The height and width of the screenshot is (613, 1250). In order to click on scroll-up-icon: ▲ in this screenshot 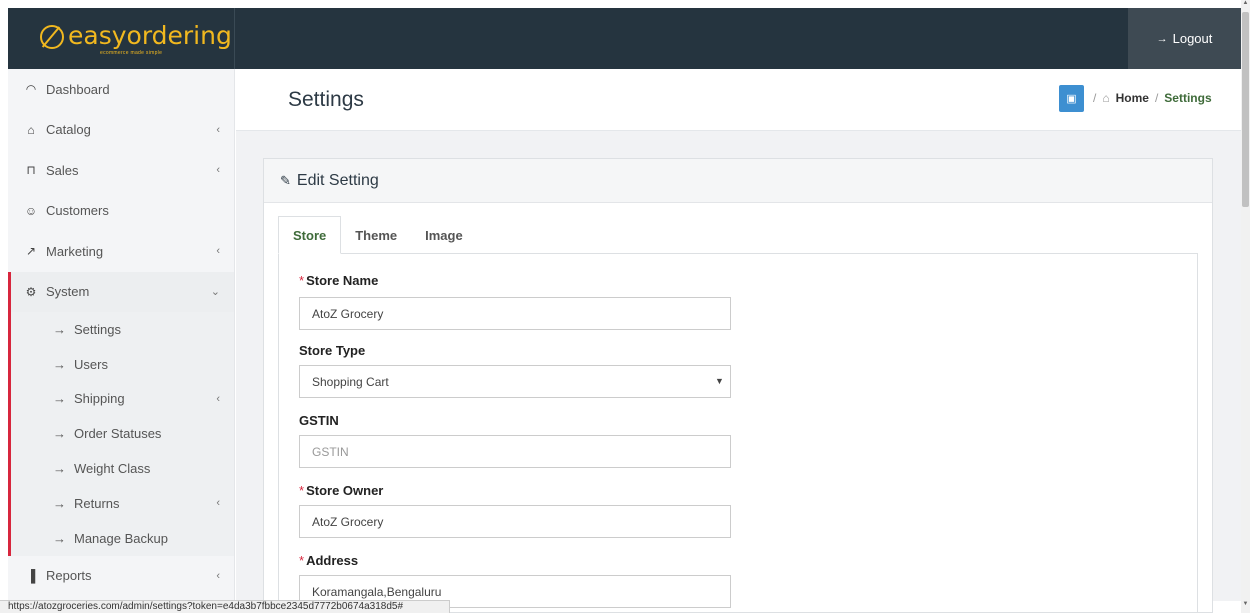, I will do `click(1245, 5)`.